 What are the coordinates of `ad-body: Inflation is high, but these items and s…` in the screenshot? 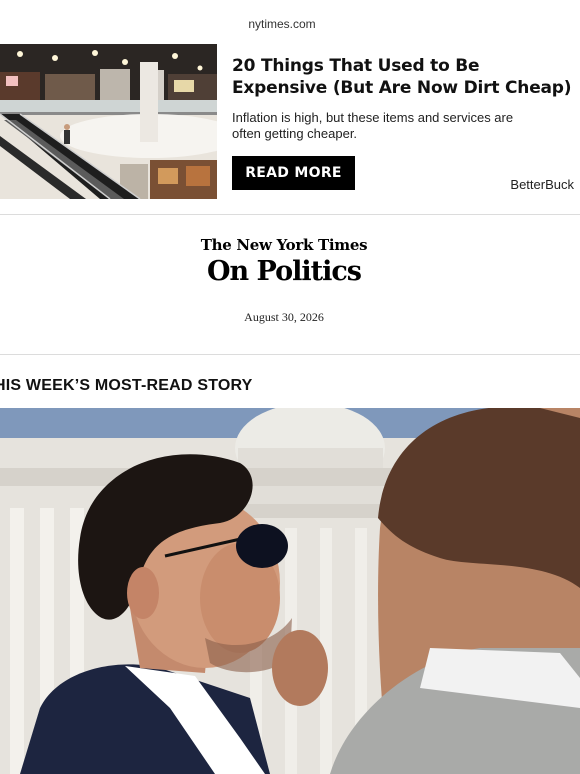 It's located at (373, 125).